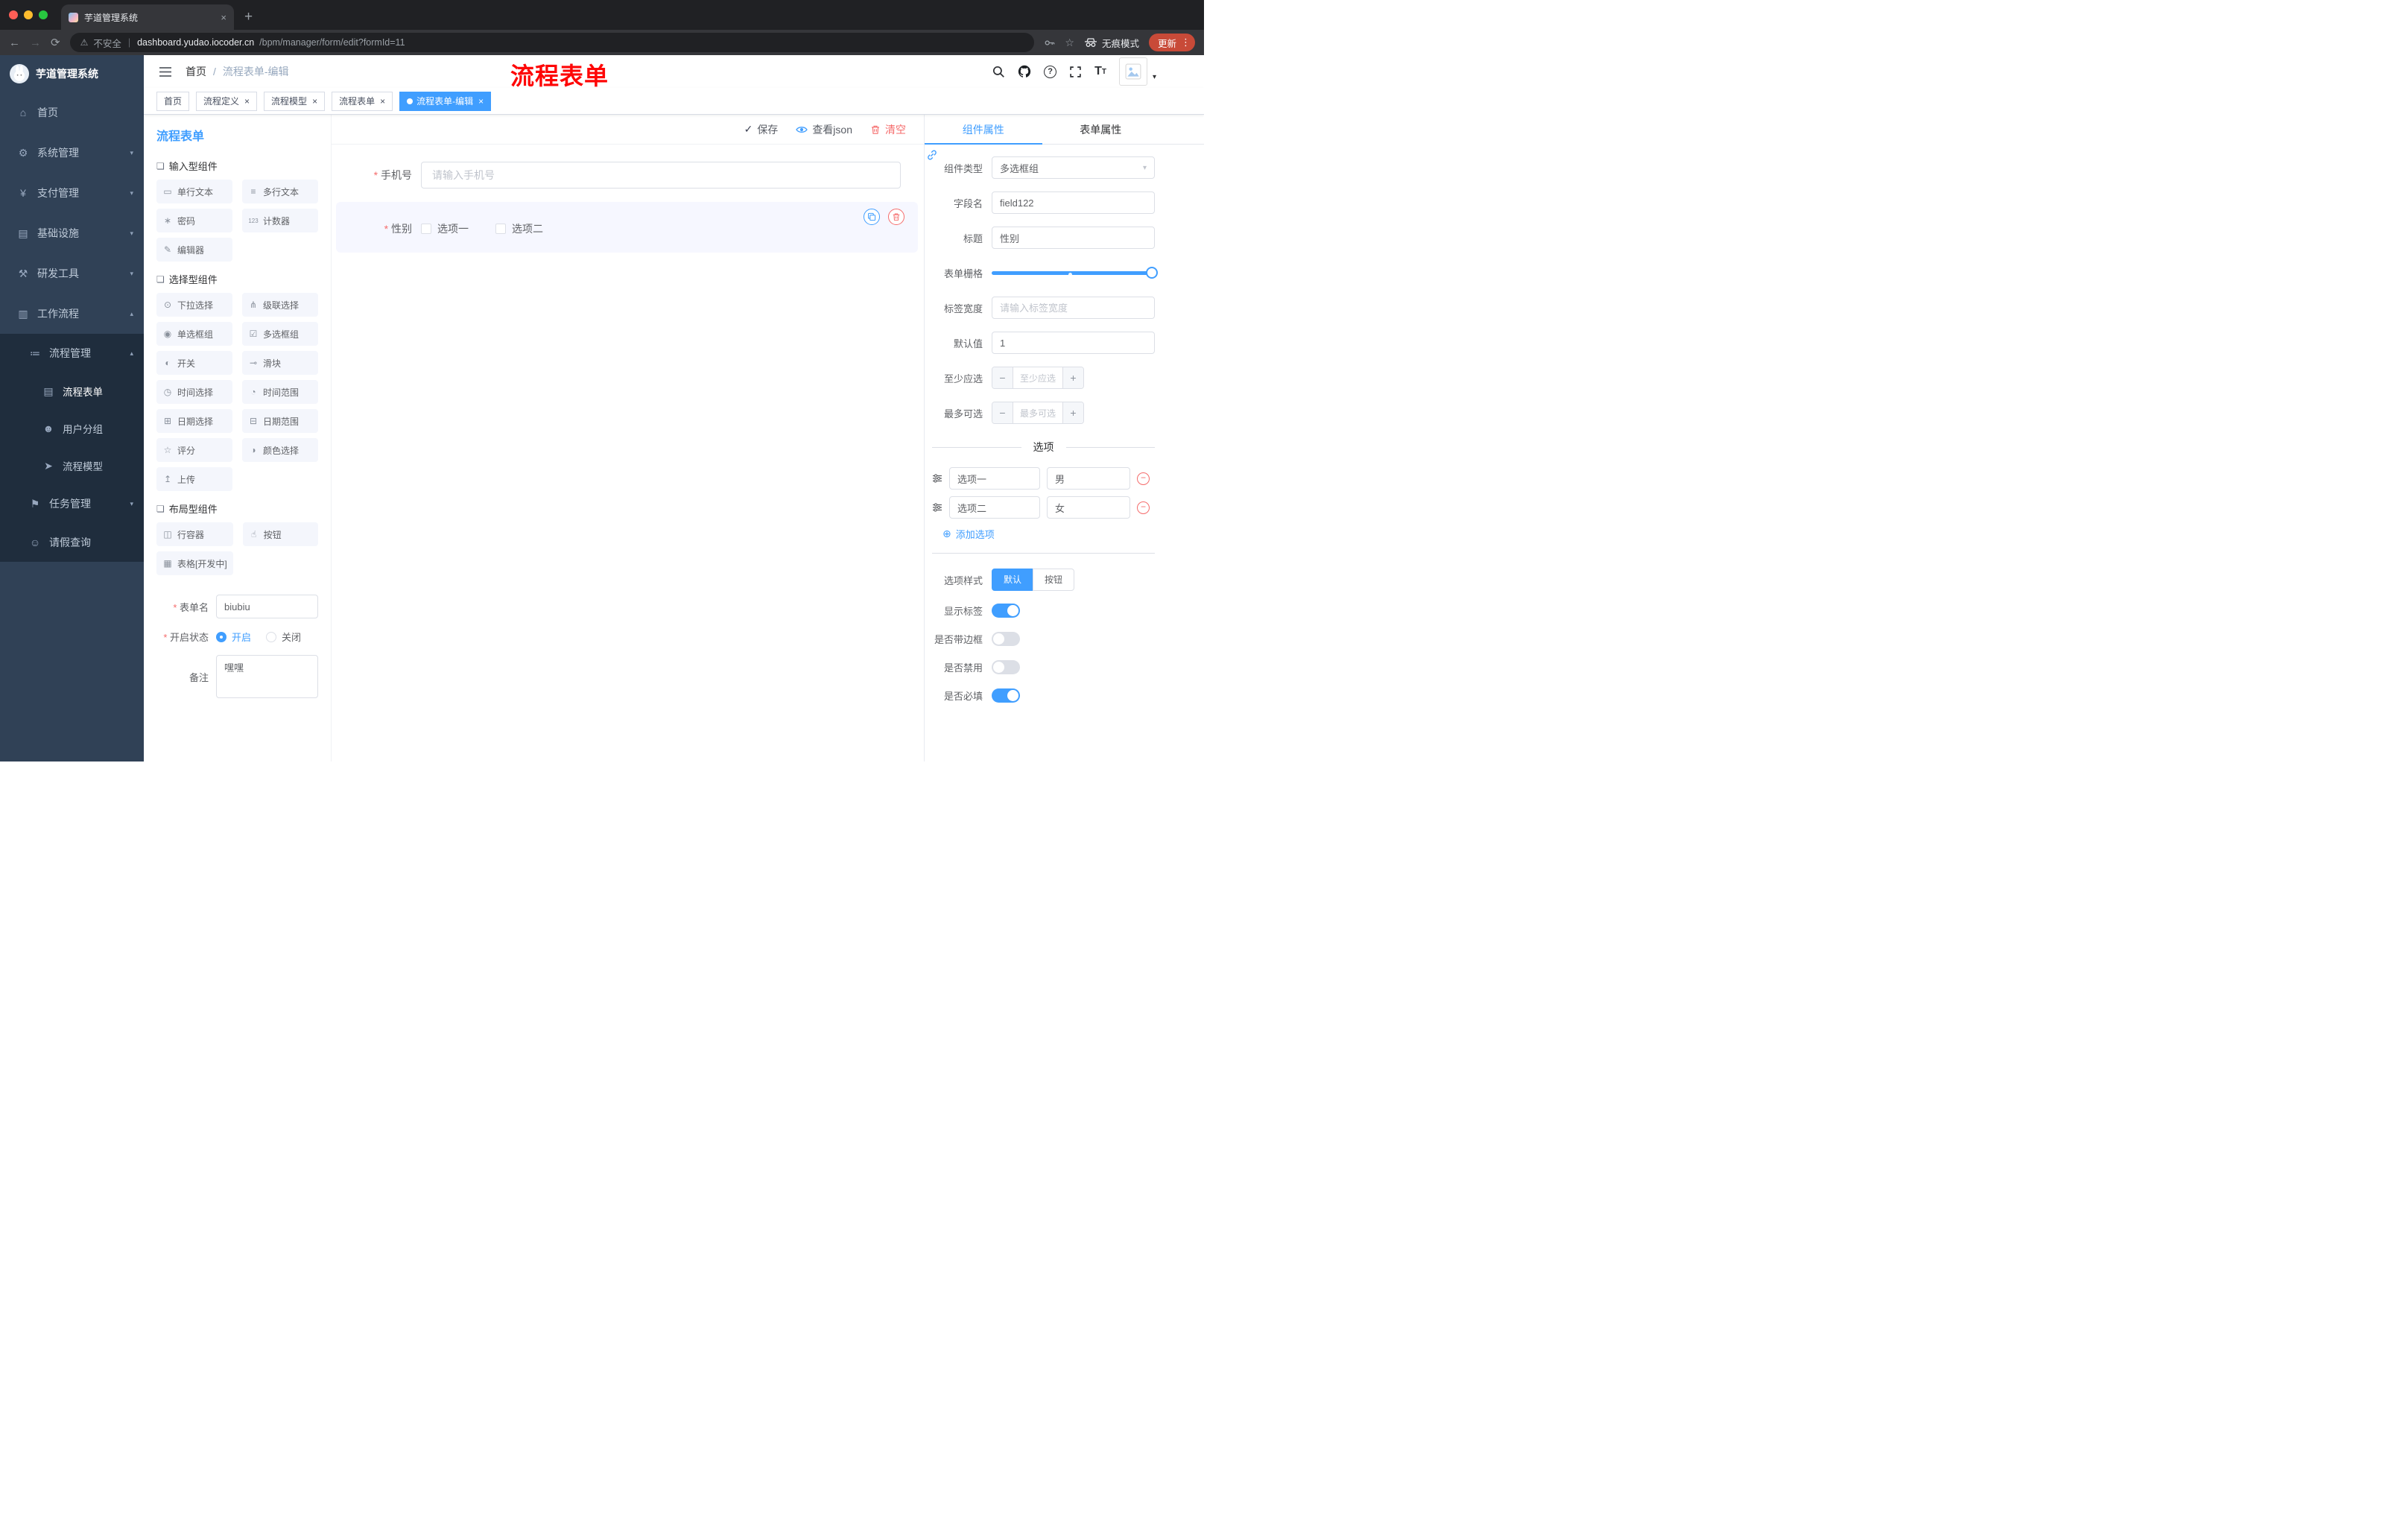  Describe the element at coordinates (280, 192) in the screenshot. I see `chip-textarea: ≡ 多行文本` at that location.